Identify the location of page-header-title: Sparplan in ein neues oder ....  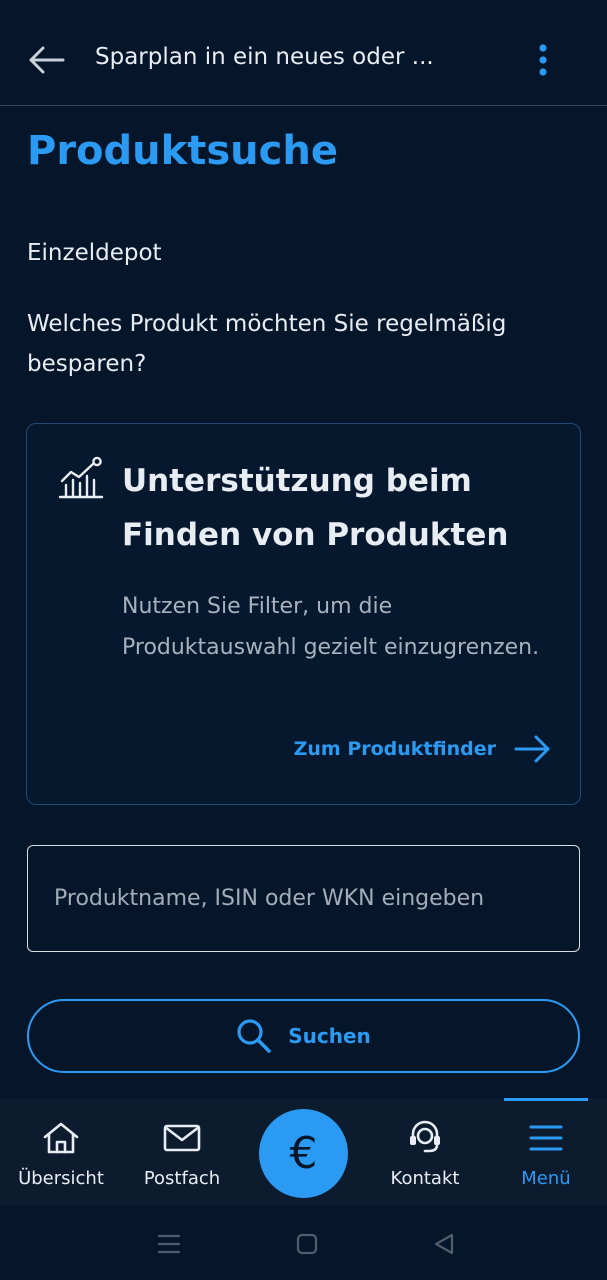
(264, 57).